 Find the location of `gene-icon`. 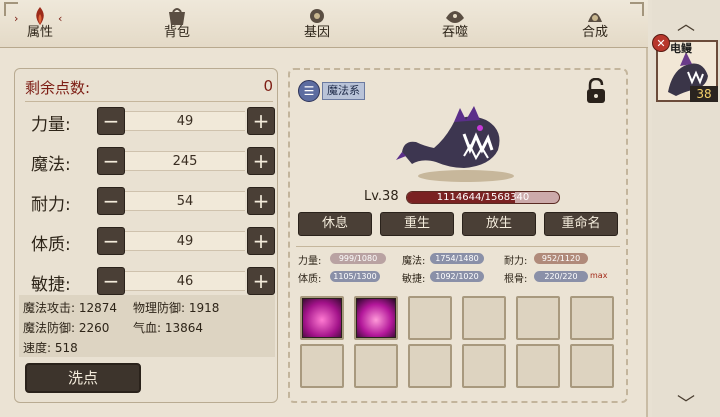

gene-icon is located at coordinates (317, 16).